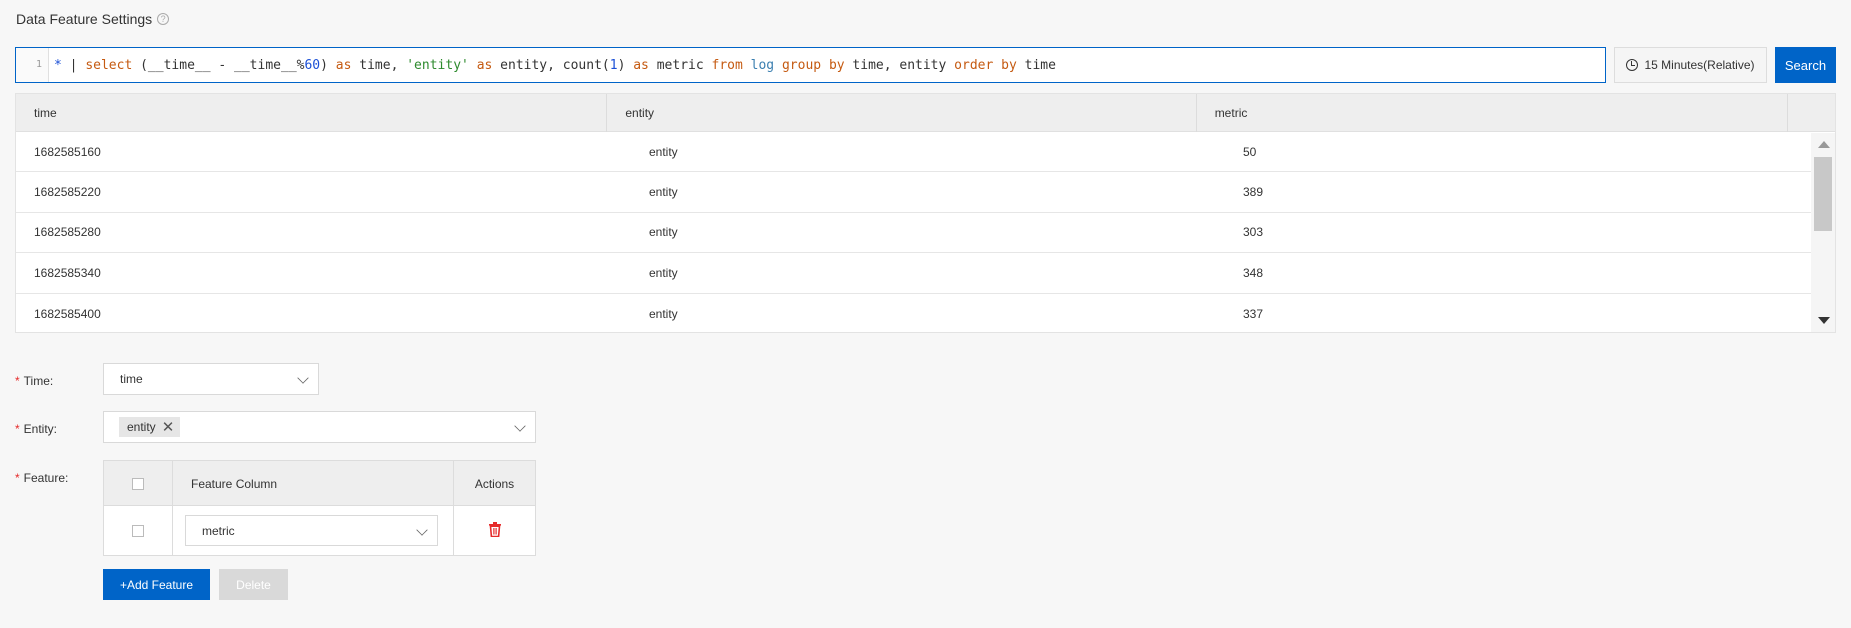 This screenshot has width=1851, height=628. What do you see at coordinates (914, 152) in the screenshot?
I see `table-row: 1682585160 entity 50` at bounding box center [914, 152].